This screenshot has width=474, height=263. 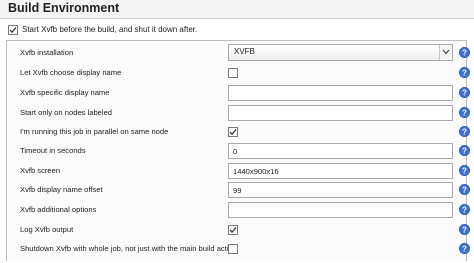 What do you see at coordinates (13, 30) in the screenshot?
I see `main-option-checkbox` at bounding box center [13, 30].